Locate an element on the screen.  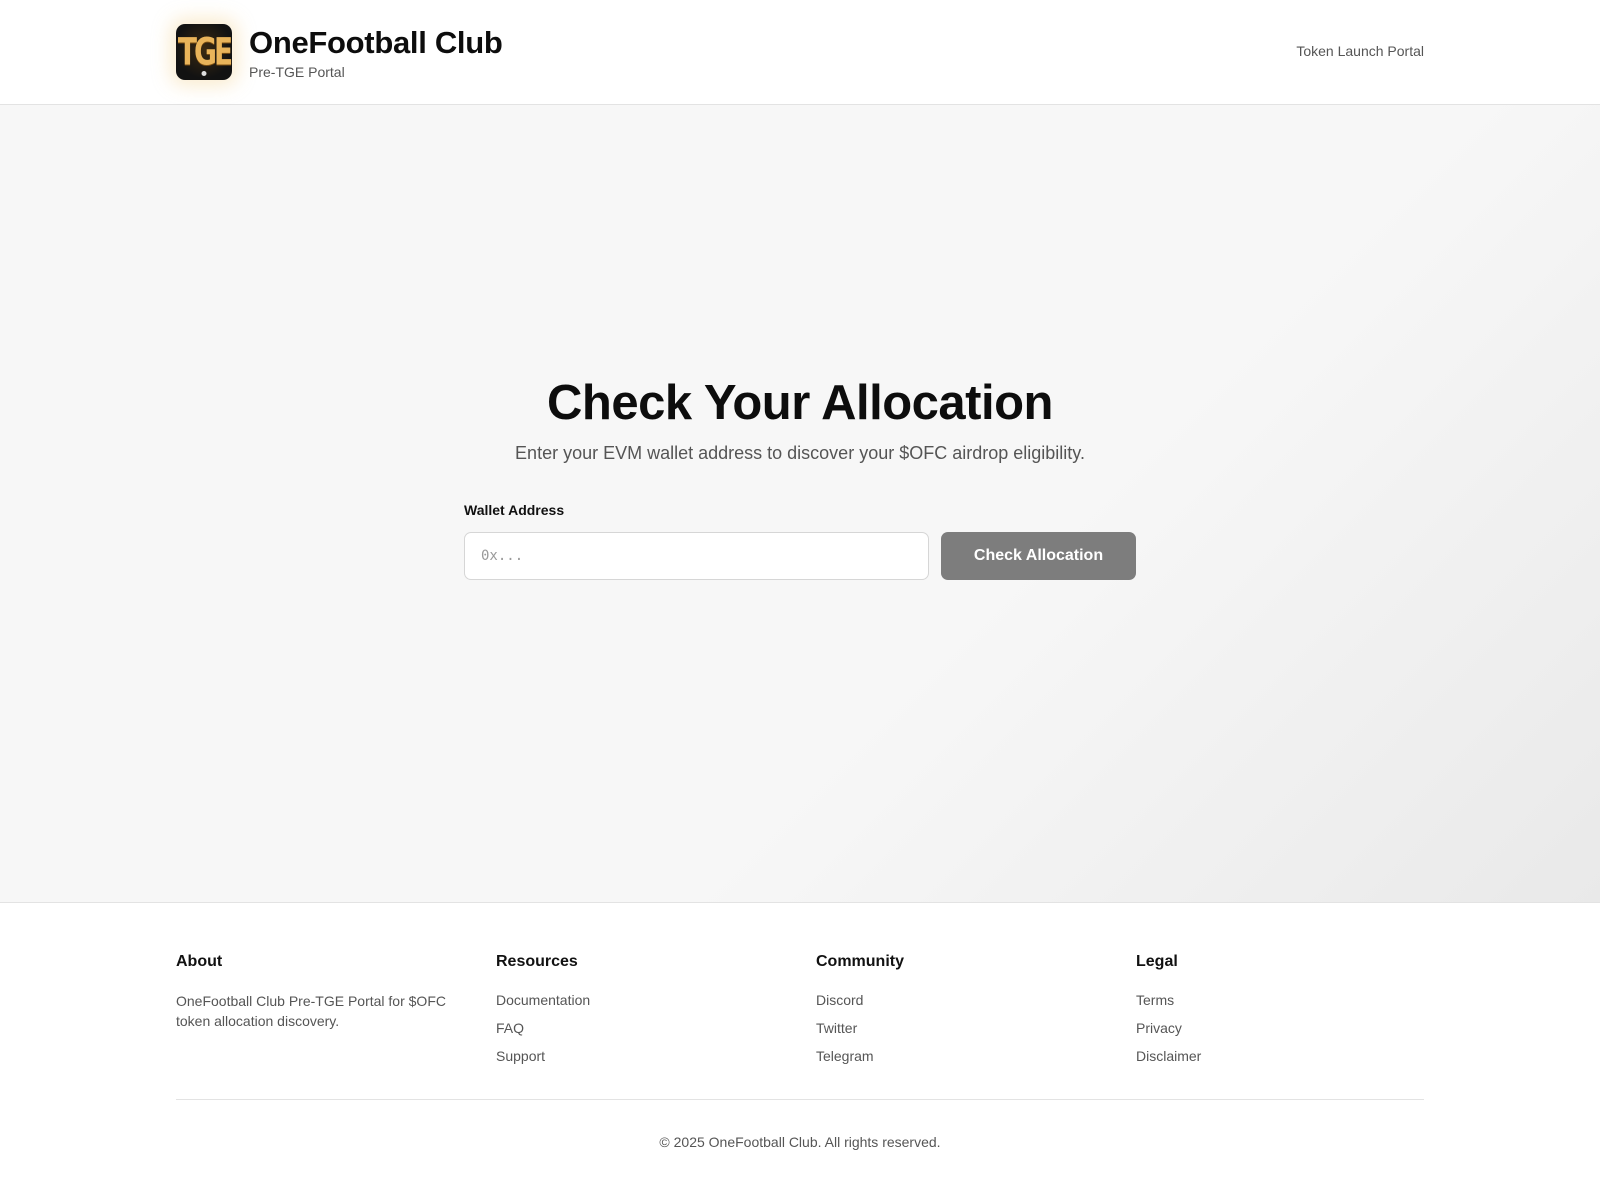
brand: TGE OneFootball Club Pre-TGE Portal is located at coordinates (339, 52).